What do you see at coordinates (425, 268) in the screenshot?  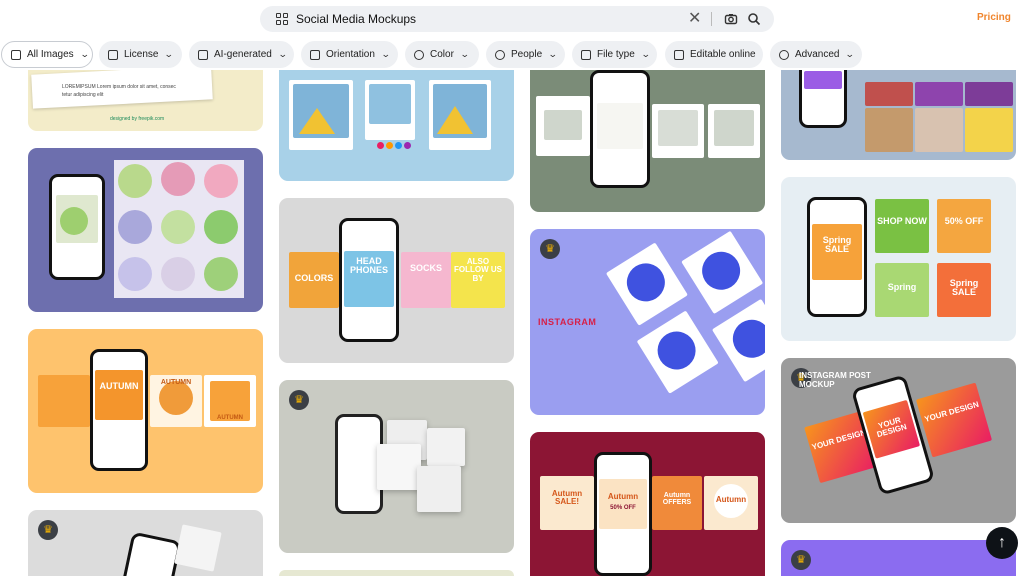 I see `post-text: SOCKS` at bounding box center [425, 268].